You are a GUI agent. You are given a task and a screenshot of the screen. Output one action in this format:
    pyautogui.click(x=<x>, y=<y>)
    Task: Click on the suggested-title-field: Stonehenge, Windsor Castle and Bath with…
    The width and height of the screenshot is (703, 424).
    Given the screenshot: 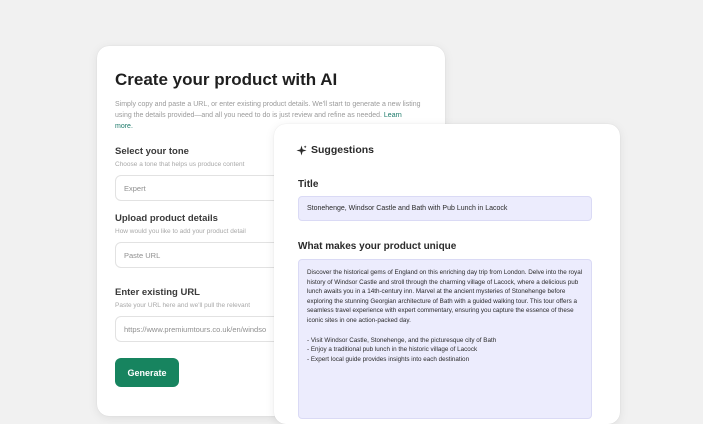 What is the action you would take?
    pyautogui.click(x=445, y=208)
    